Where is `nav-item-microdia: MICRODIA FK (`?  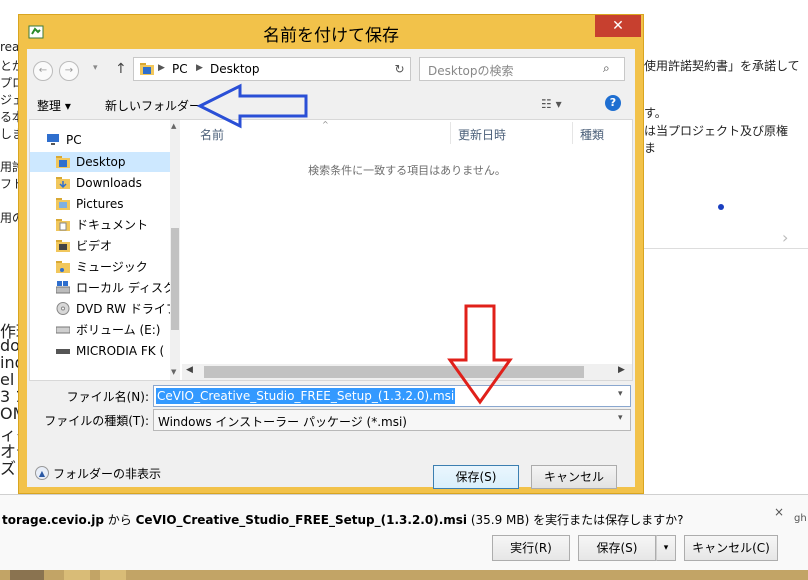 nav-item-microdia: MICRODIA FK ( is located at coordinates (103, 351).